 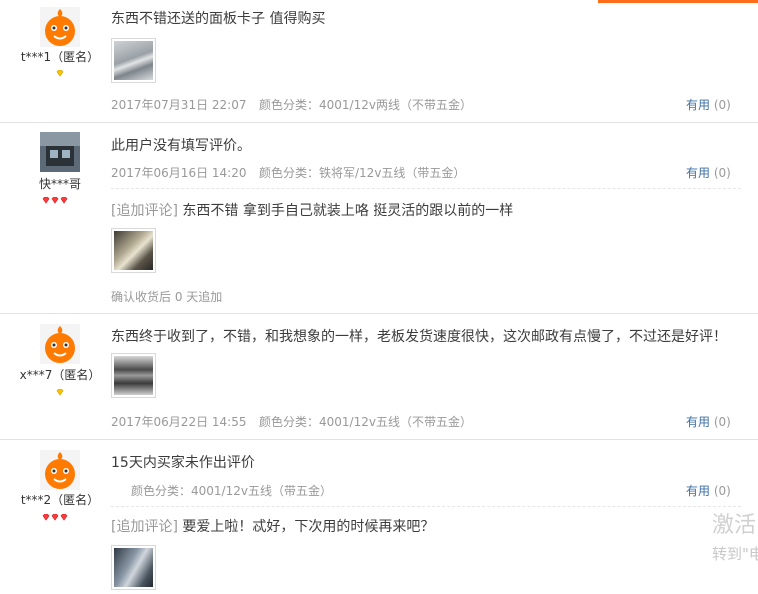 I want to click on sku-info: 颜色分类：4001/12v五线（不带五金）, so click(x=365, y=422).